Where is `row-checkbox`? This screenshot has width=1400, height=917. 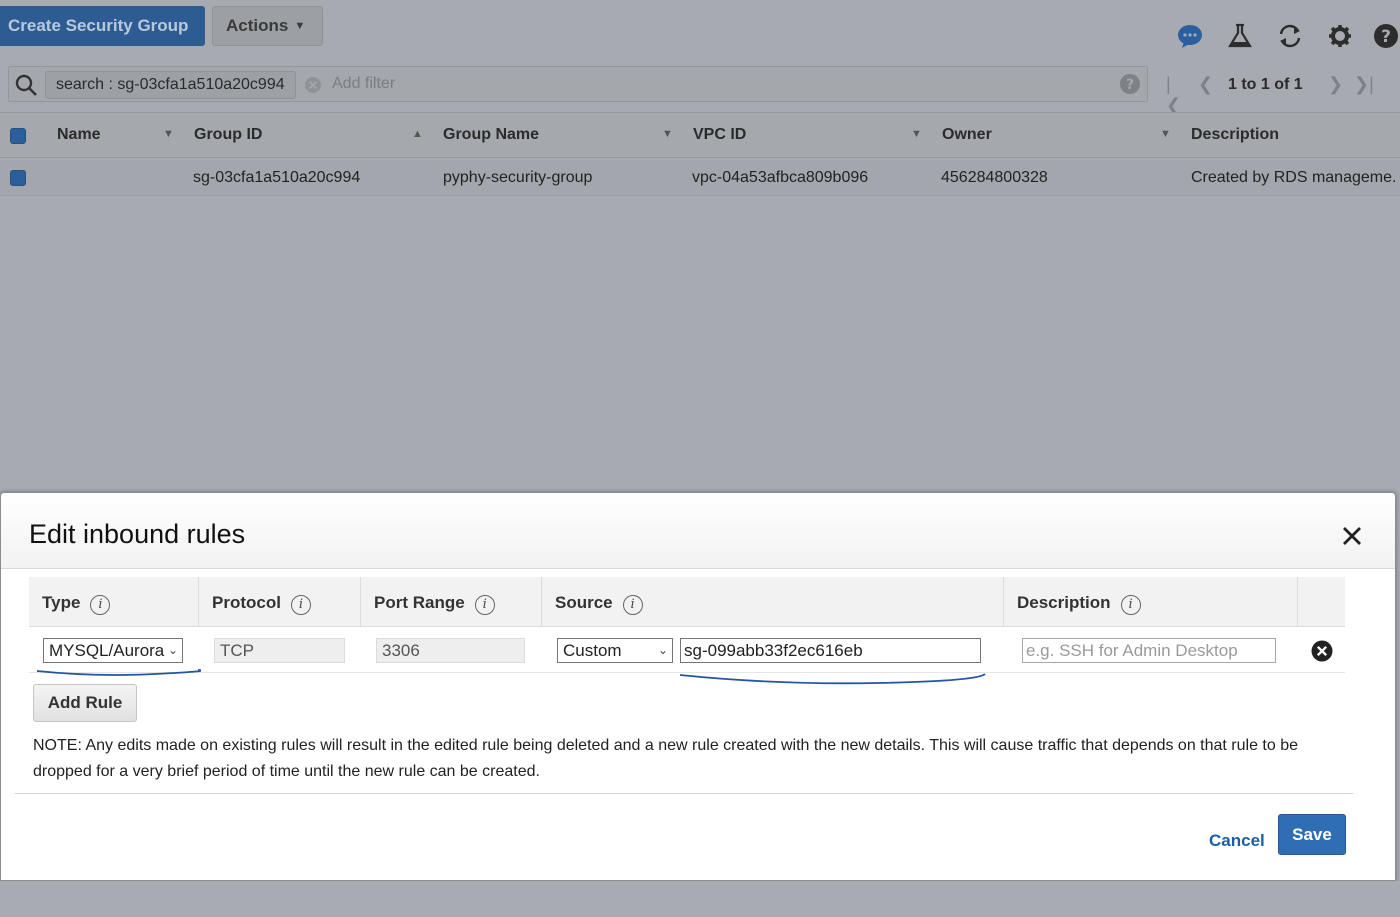
row-checkbox is located at coordinates (18, 178).